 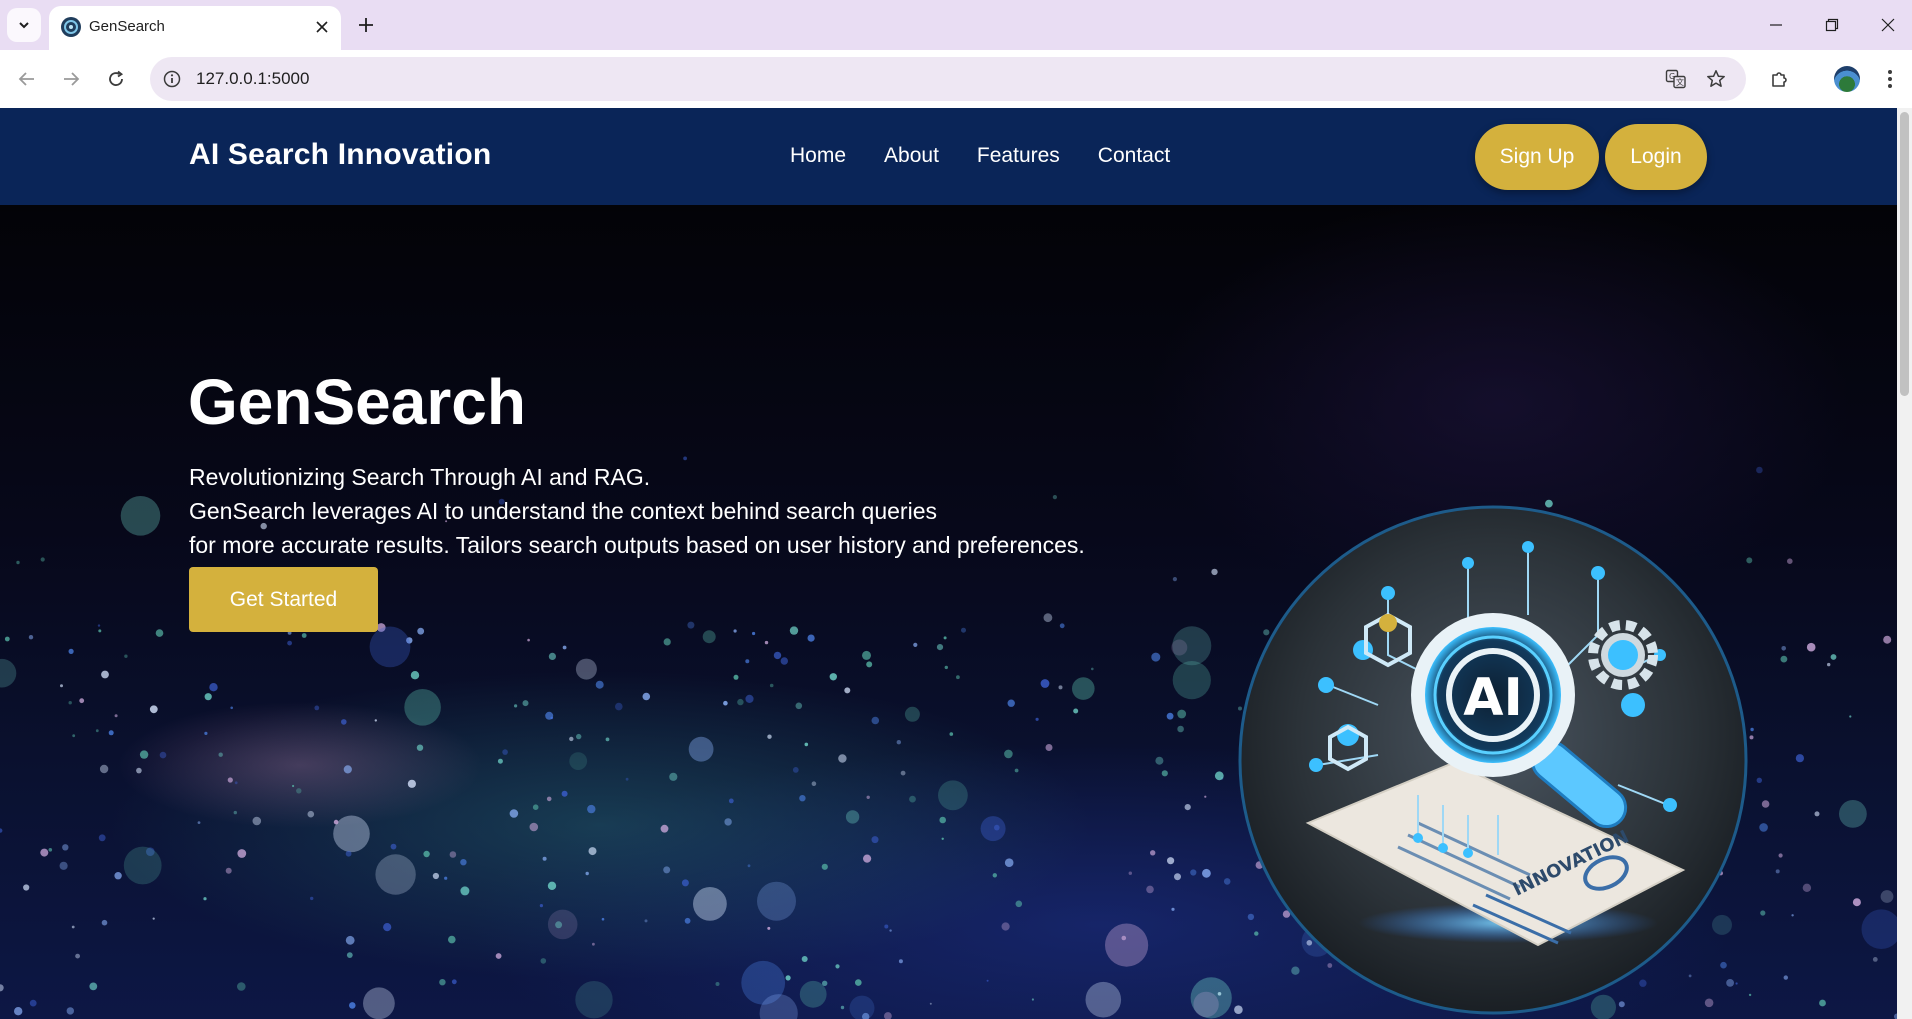 What do you see at coordinates (818, 156) in the screenshot?
I see `nav-link-home: Home` at bounding box center [818, 156].